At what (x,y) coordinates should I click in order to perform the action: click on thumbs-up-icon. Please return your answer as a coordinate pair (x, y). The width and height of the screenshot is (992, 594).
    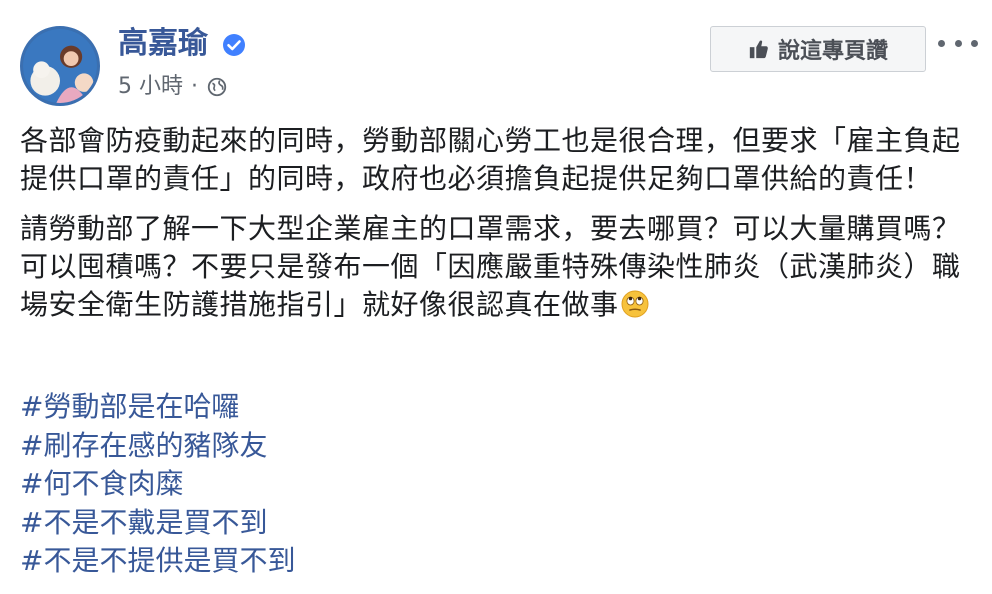
    Looking at the image, I should click on (758, 49).